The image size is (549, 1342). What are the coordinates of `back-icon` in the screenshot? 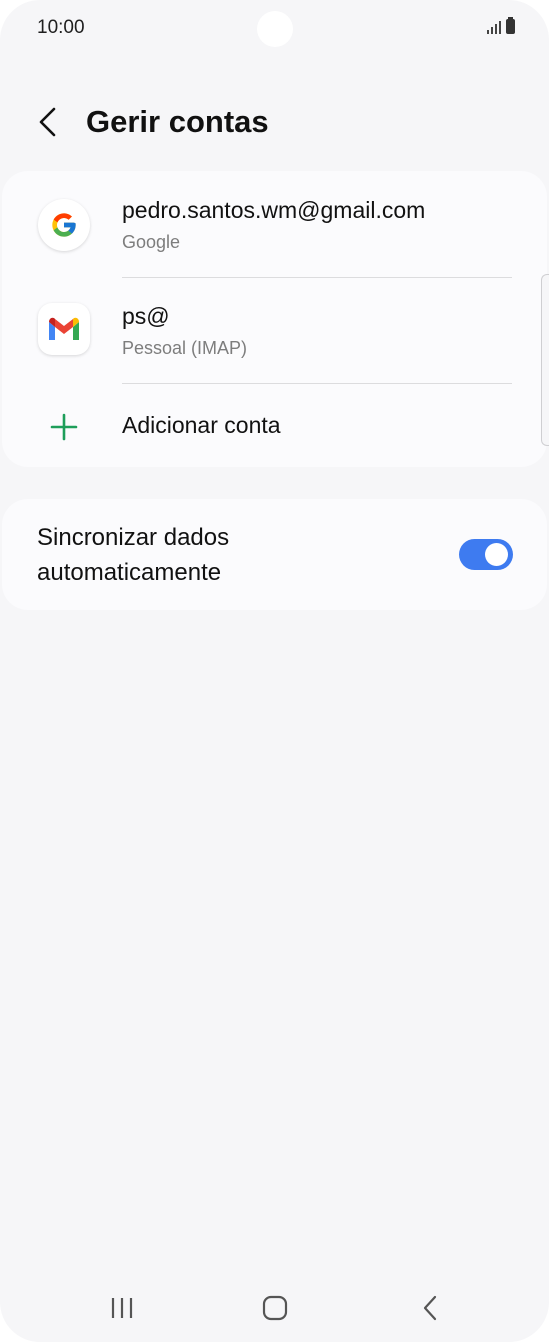 It's located at (430, 1308).